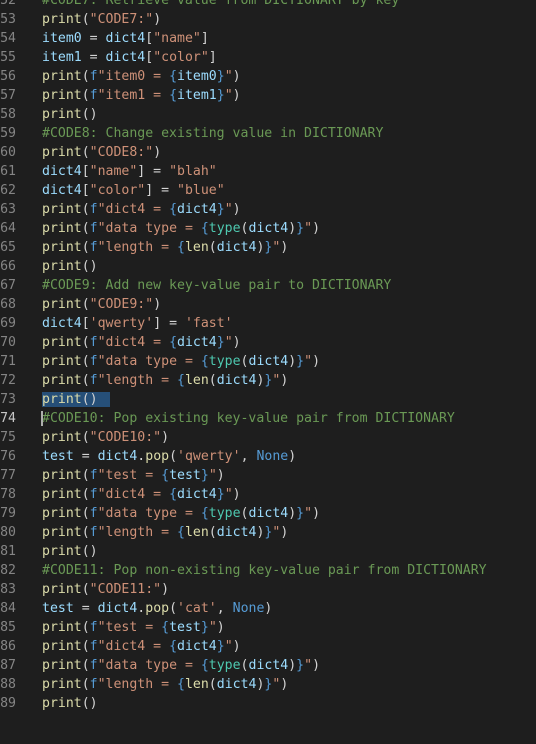 Image resolution: width=536 pixels, height=744 pixels. Describe the element at coordinates (268, 646) in the screenshot. I see `code-line: 86 print(f"dict4 = {dict4}")` at that location.